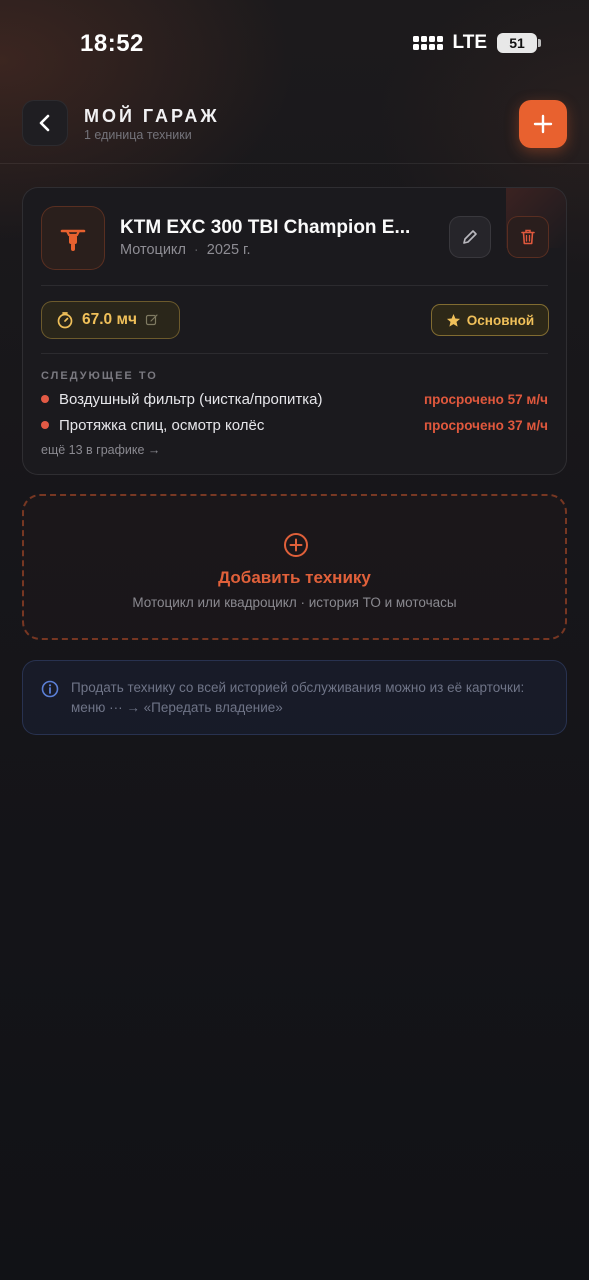 This screenshot has height=1280, width=589. Describe the element at coordinates (191, 399) in the screenshot. I see `maintenance-name: Воздушный фильтр (чистка/пропитка)` at that location.